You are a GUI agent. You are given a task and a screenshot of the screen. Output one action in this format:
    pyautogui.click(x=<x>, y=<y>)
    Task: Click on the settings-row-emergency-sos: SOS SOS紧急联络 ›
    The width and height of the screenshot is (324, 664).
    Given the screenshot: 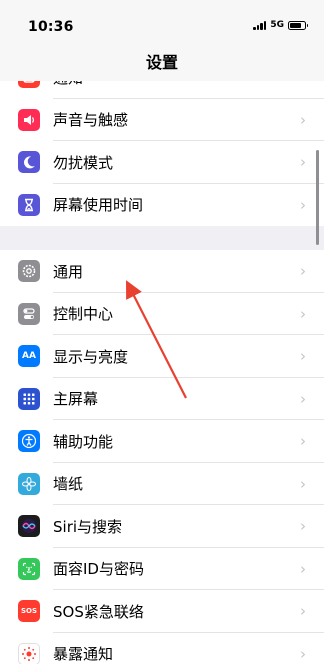 What is the action you would take?
    pyautogui.click(x=162, y=611)
    